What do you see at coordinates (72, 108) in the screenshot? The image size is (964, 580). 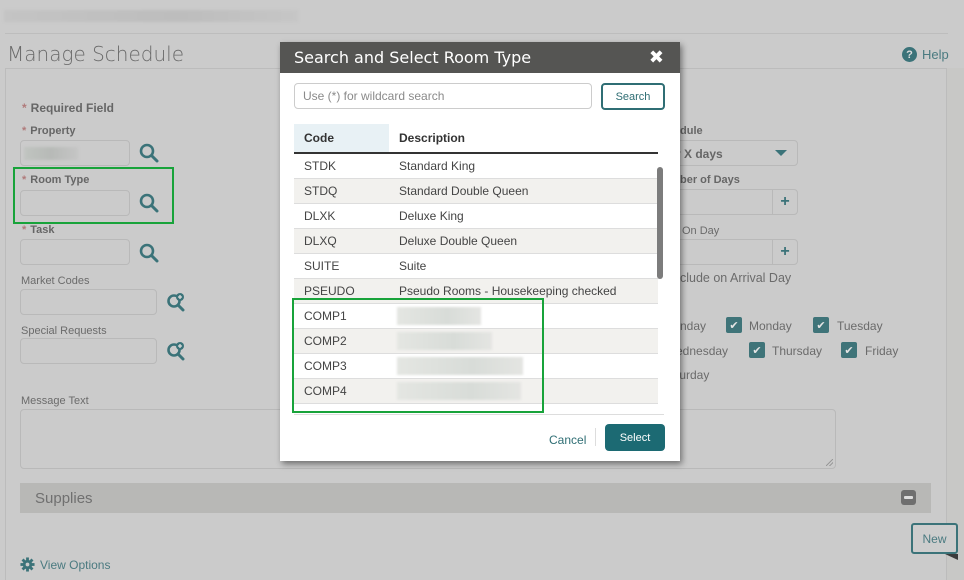 I see `required-note-text: Required Field` at bounding box center [72, 108].